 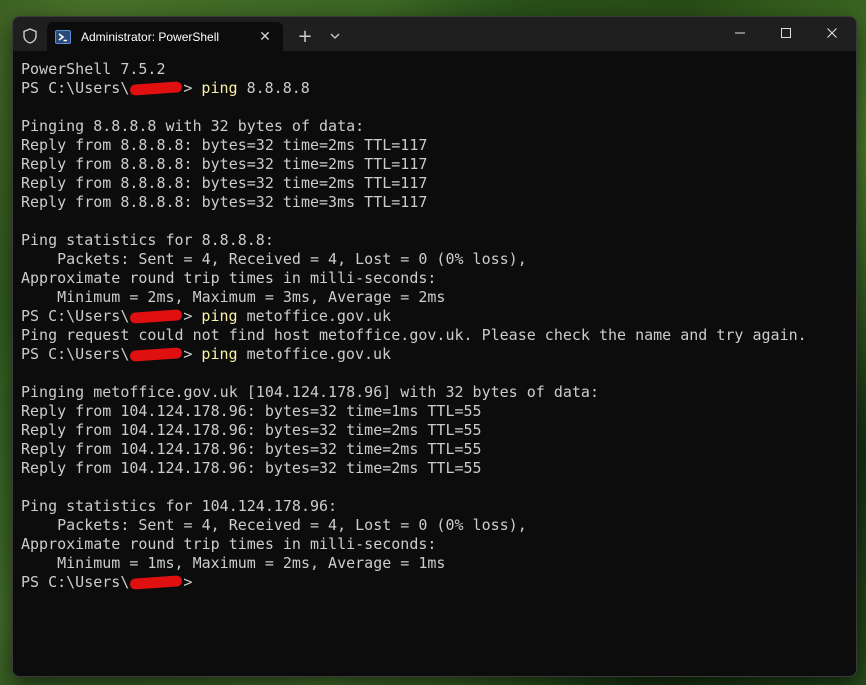 I want to click on close-icon: ✕, so click(x=265, y=36).